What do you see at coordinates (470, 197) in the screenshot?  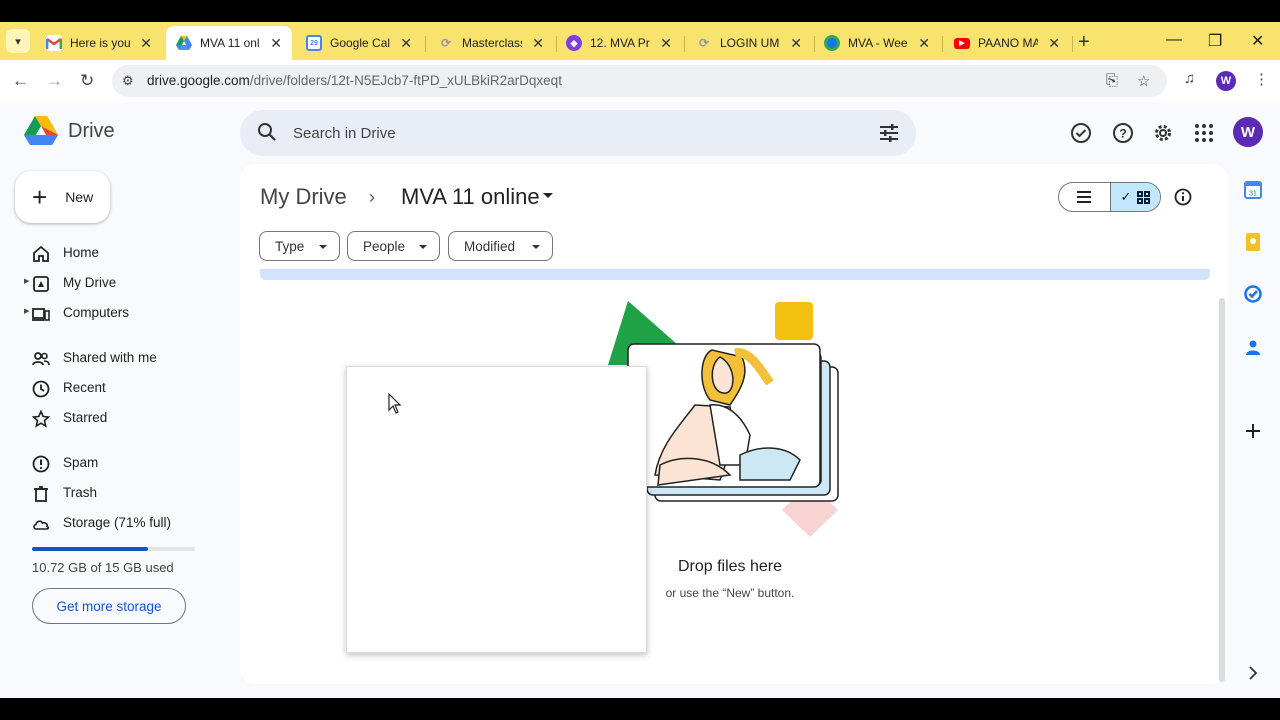 I see `breadcrumb-current-folder: MVA 11 online` at bounding box center [470, 197].